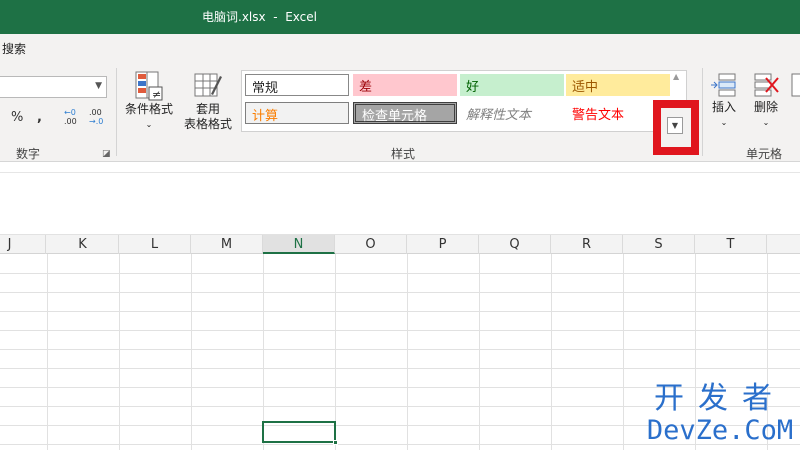 The height and width of the screenshot is (450, 800). What do you see at coordinates (96, 121) in the screenshot?
I see `decrease-decimal-bottom: →.0` at bounding box center [96, 121].